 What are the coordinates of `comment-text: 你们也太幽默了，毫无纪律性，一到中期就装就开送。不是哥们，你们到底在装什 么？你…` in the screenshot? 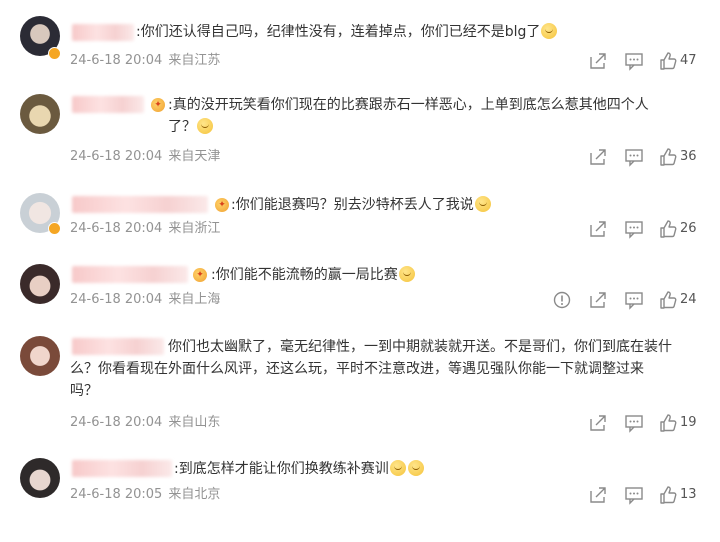 It's located at (371, 369).